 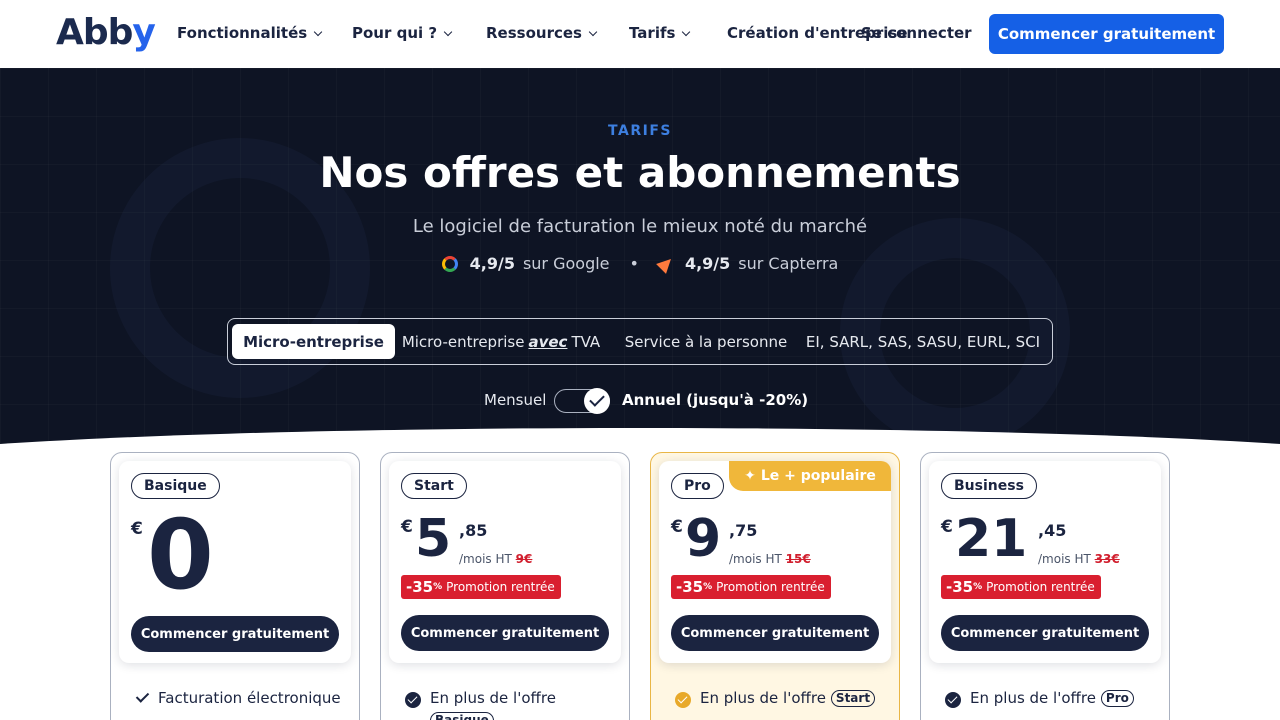 I want to click on plan-period: /mois HT 33€, so click(x=1079, y=559).